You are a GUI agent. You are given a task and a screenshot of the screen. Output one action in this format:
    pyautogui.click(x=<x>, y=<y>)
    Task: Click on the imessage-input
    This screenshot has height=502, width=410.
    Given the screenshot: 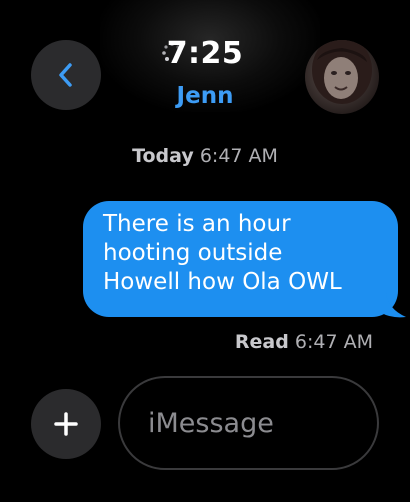 What is the action you would take?
    pyautogui.click(x=253, y=423)
    